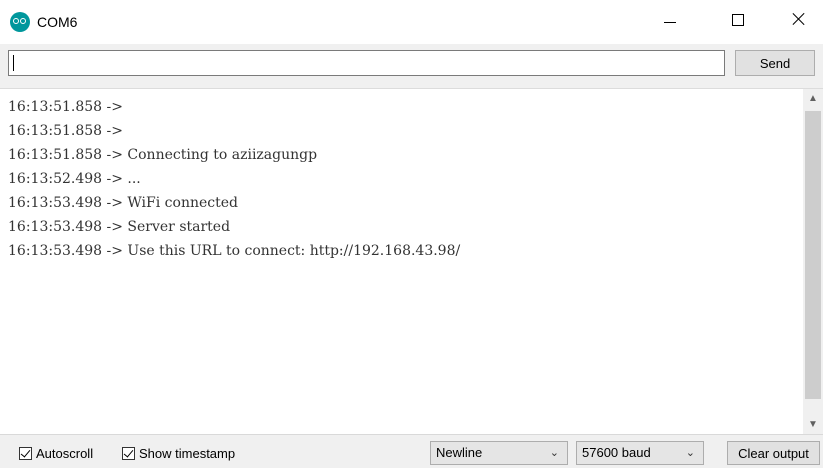 Image resolution: width=823 pixels, height=468 pixels. What do you see at coordinates (773, 453) in the screenshot?
I see `clear-output-button: Clear output` at bounding box center [773, 453].